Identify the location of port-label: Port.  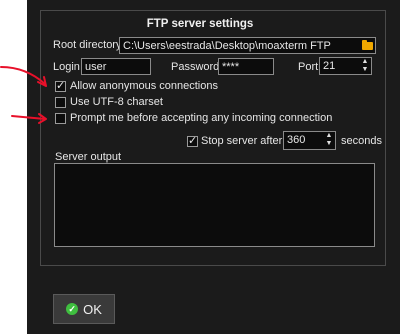
(308, 67).